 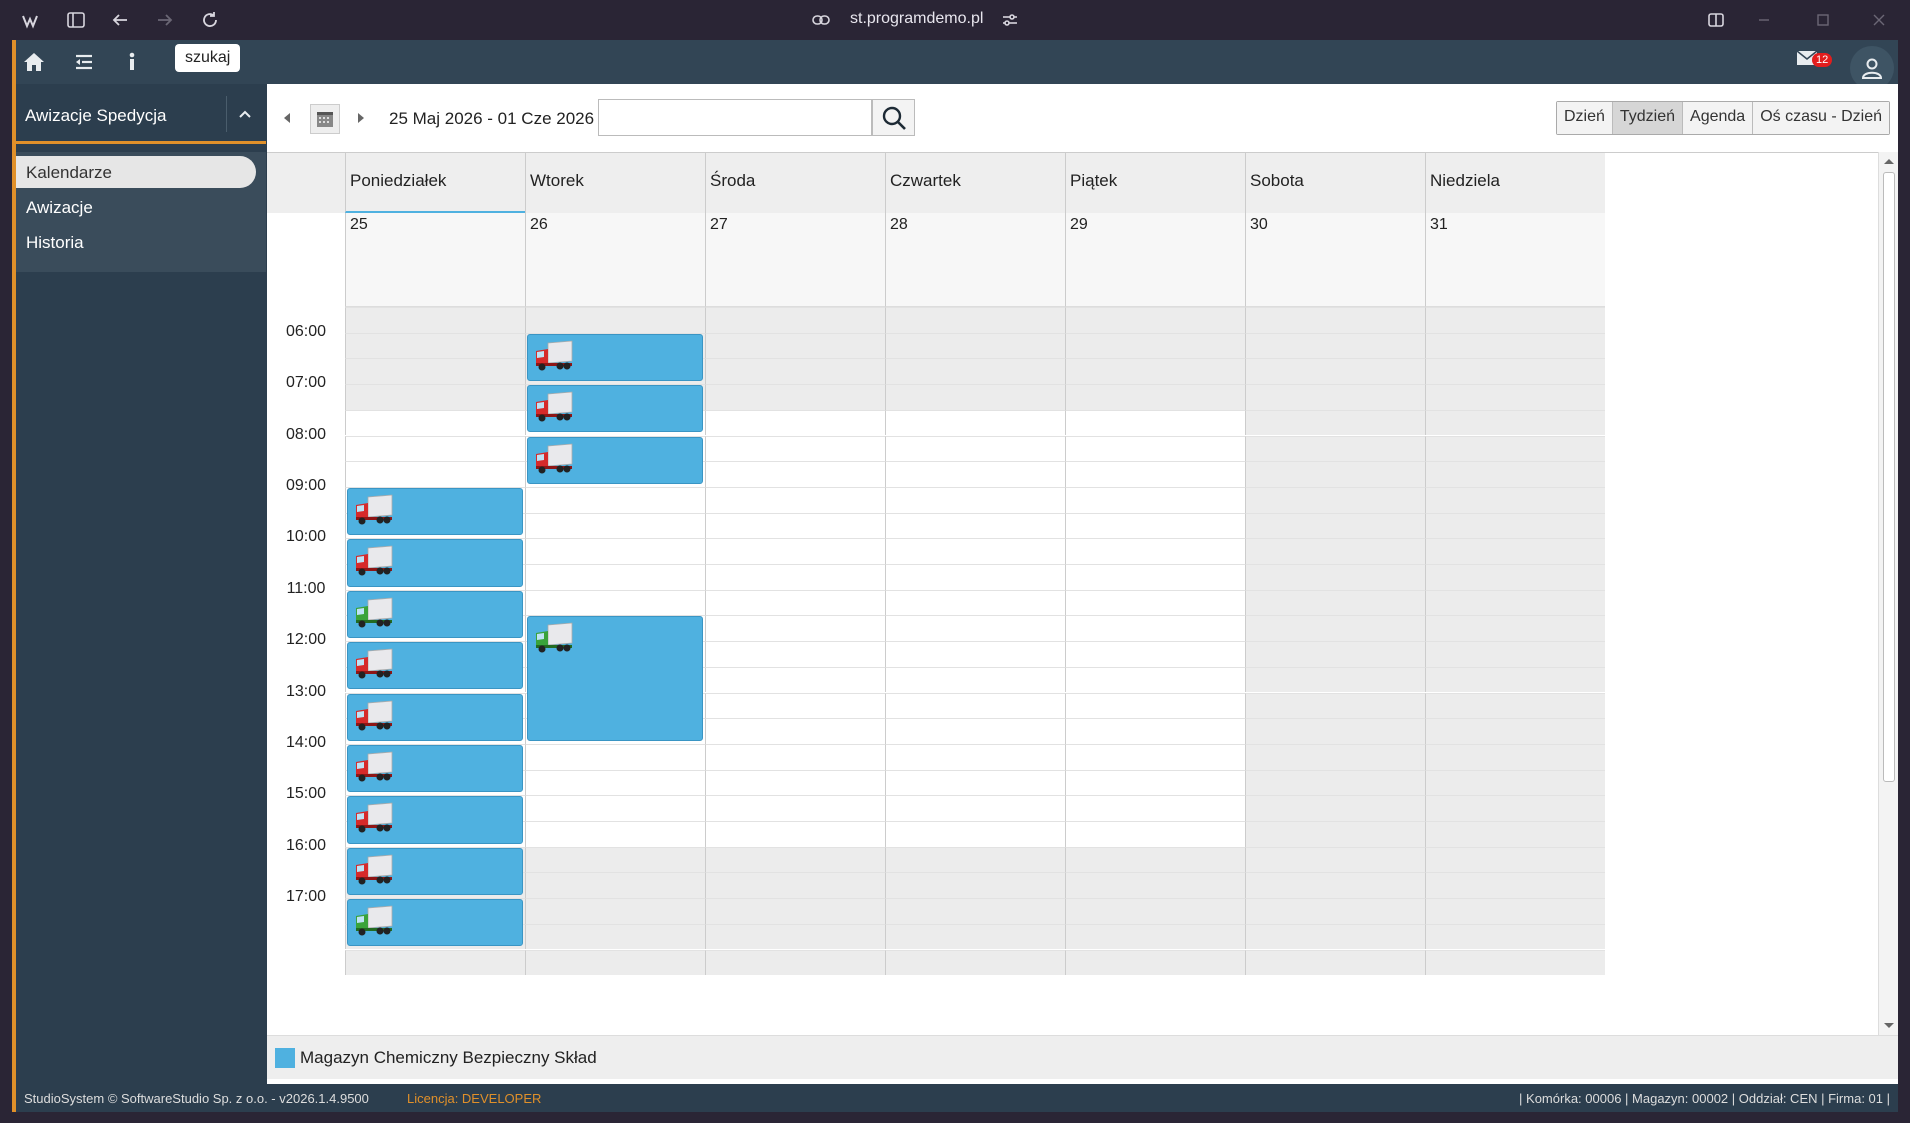 I want to click on close-icon, so click(x=1879, y=20).